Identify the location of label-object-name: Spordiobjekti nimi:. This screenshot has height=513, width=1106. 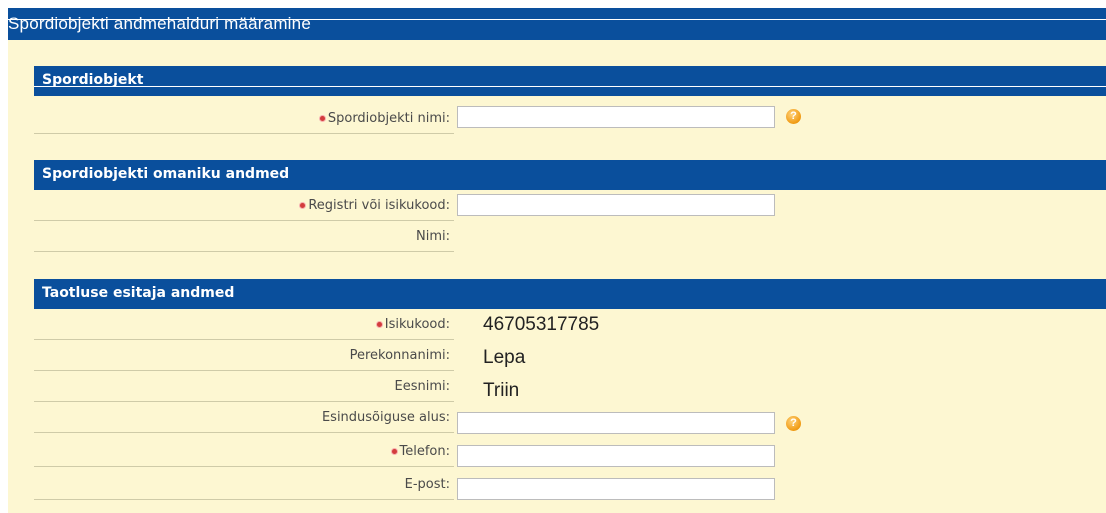
(384, 118).